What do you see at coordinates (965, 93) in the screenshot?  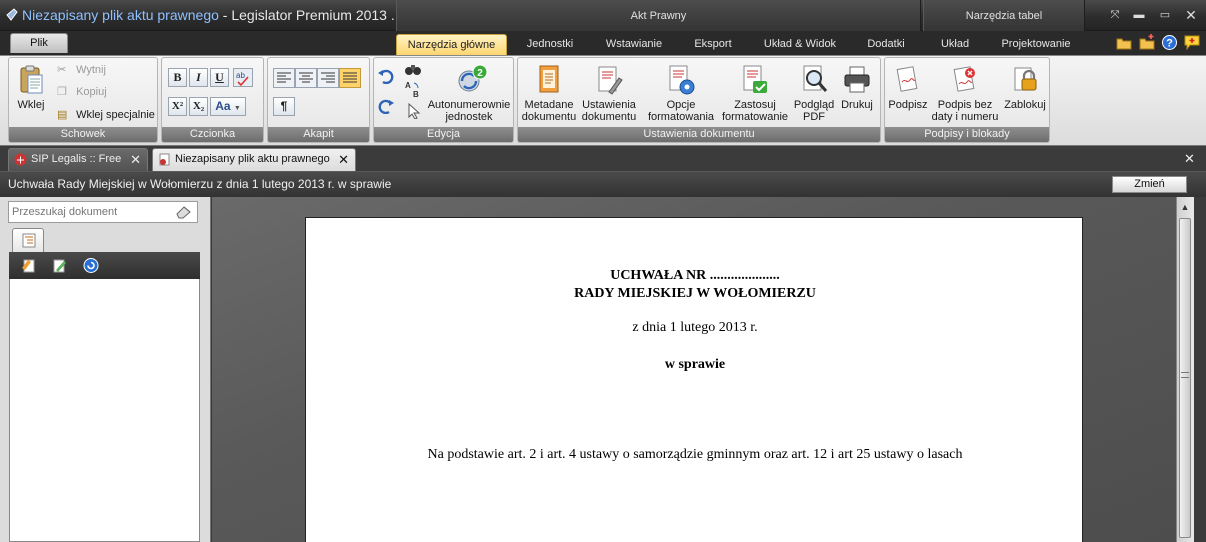 I see `sign-without-date-button: Podpis bez daty i numeru` at bounding box center [965, 93].